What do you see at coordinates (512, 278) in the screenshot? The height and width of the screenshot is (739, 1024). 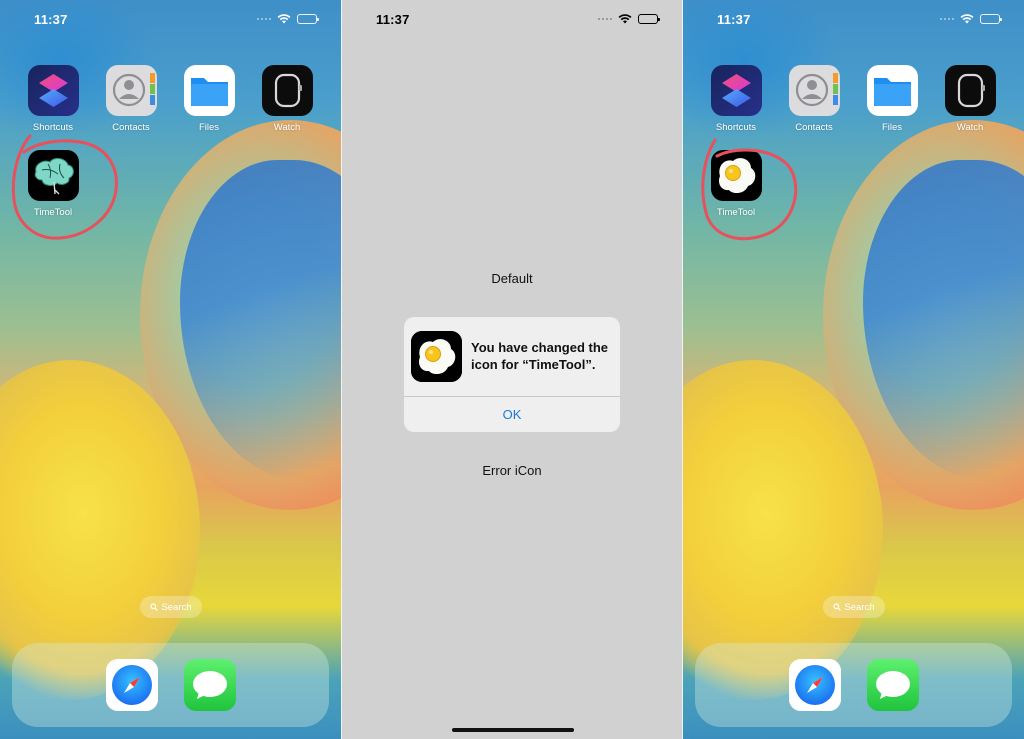 I see `default-button: Default` at bounding box center [512, 278].